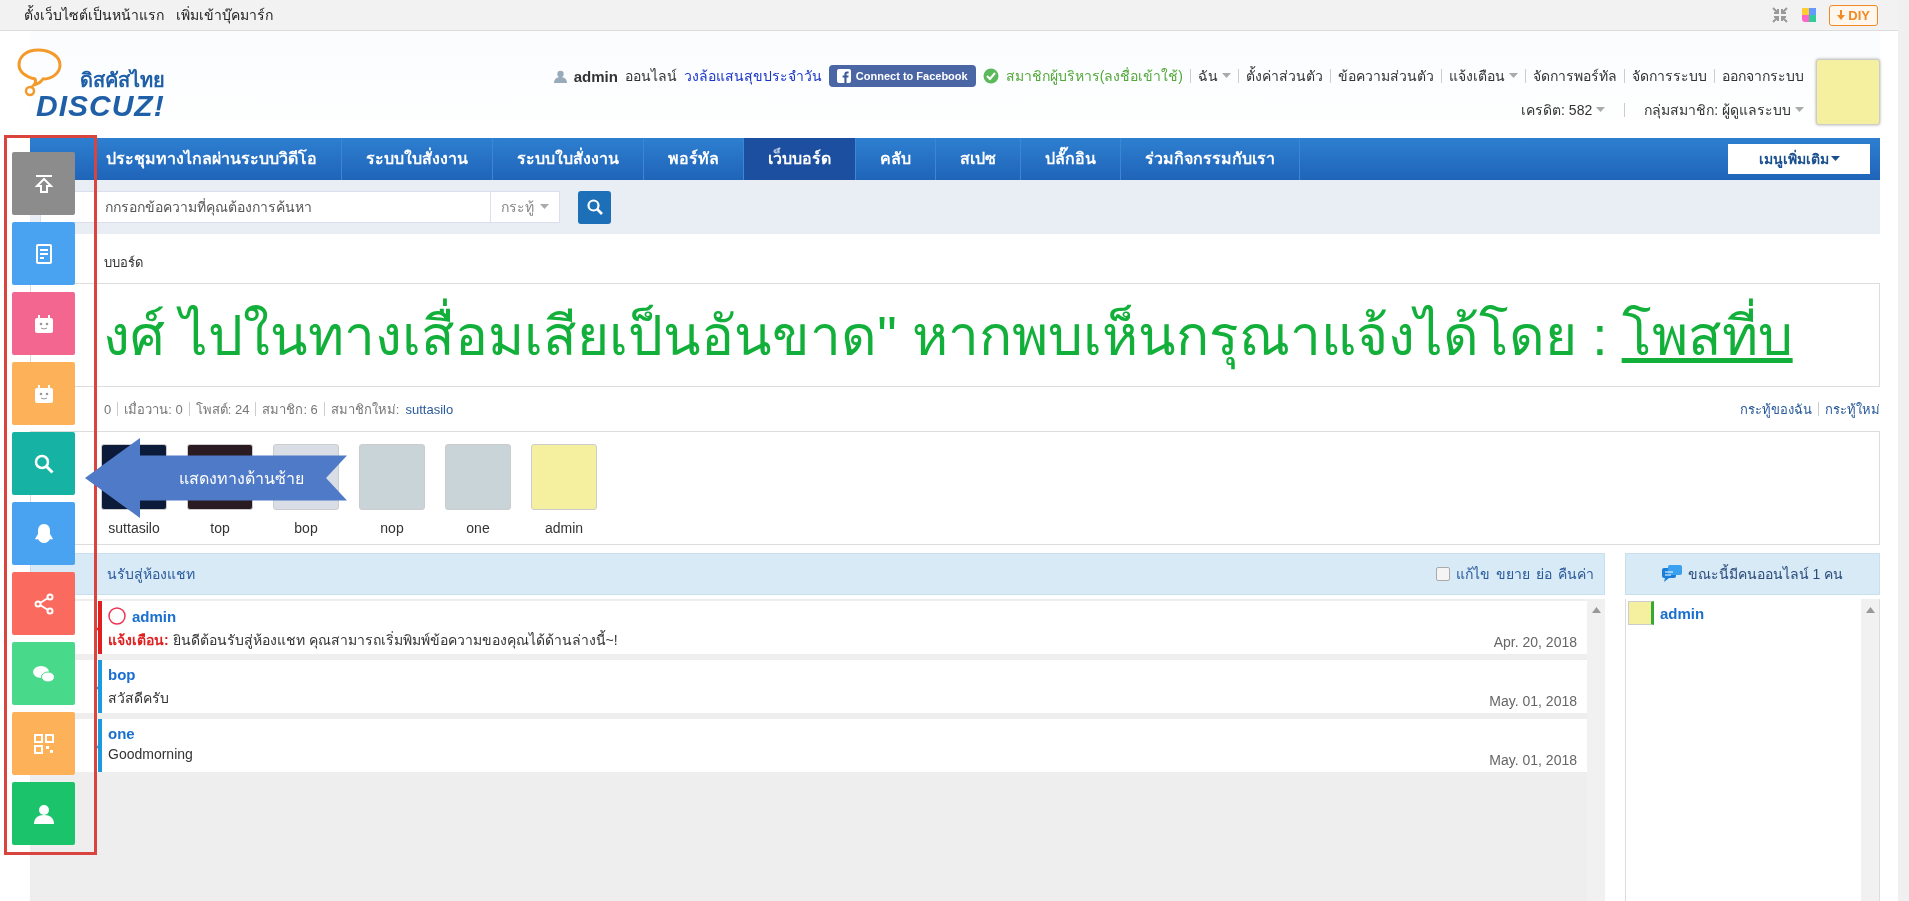 Image resolution: width=1909 pixels, height=901 pixels. Describe the element at coordinates (151, 575) in the screenshot. I see `chat-title: นรับสู่ห้องแชท` at that location.